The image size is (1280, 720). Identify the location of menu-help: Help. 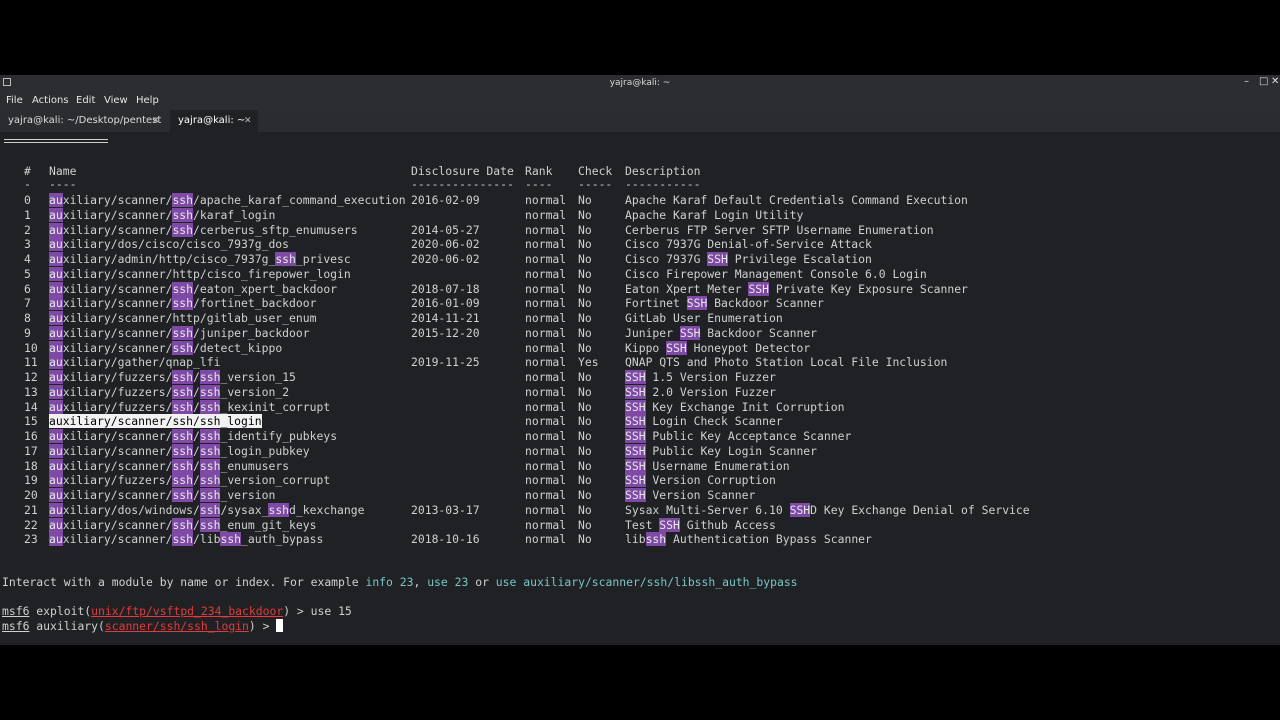
(147, 100).